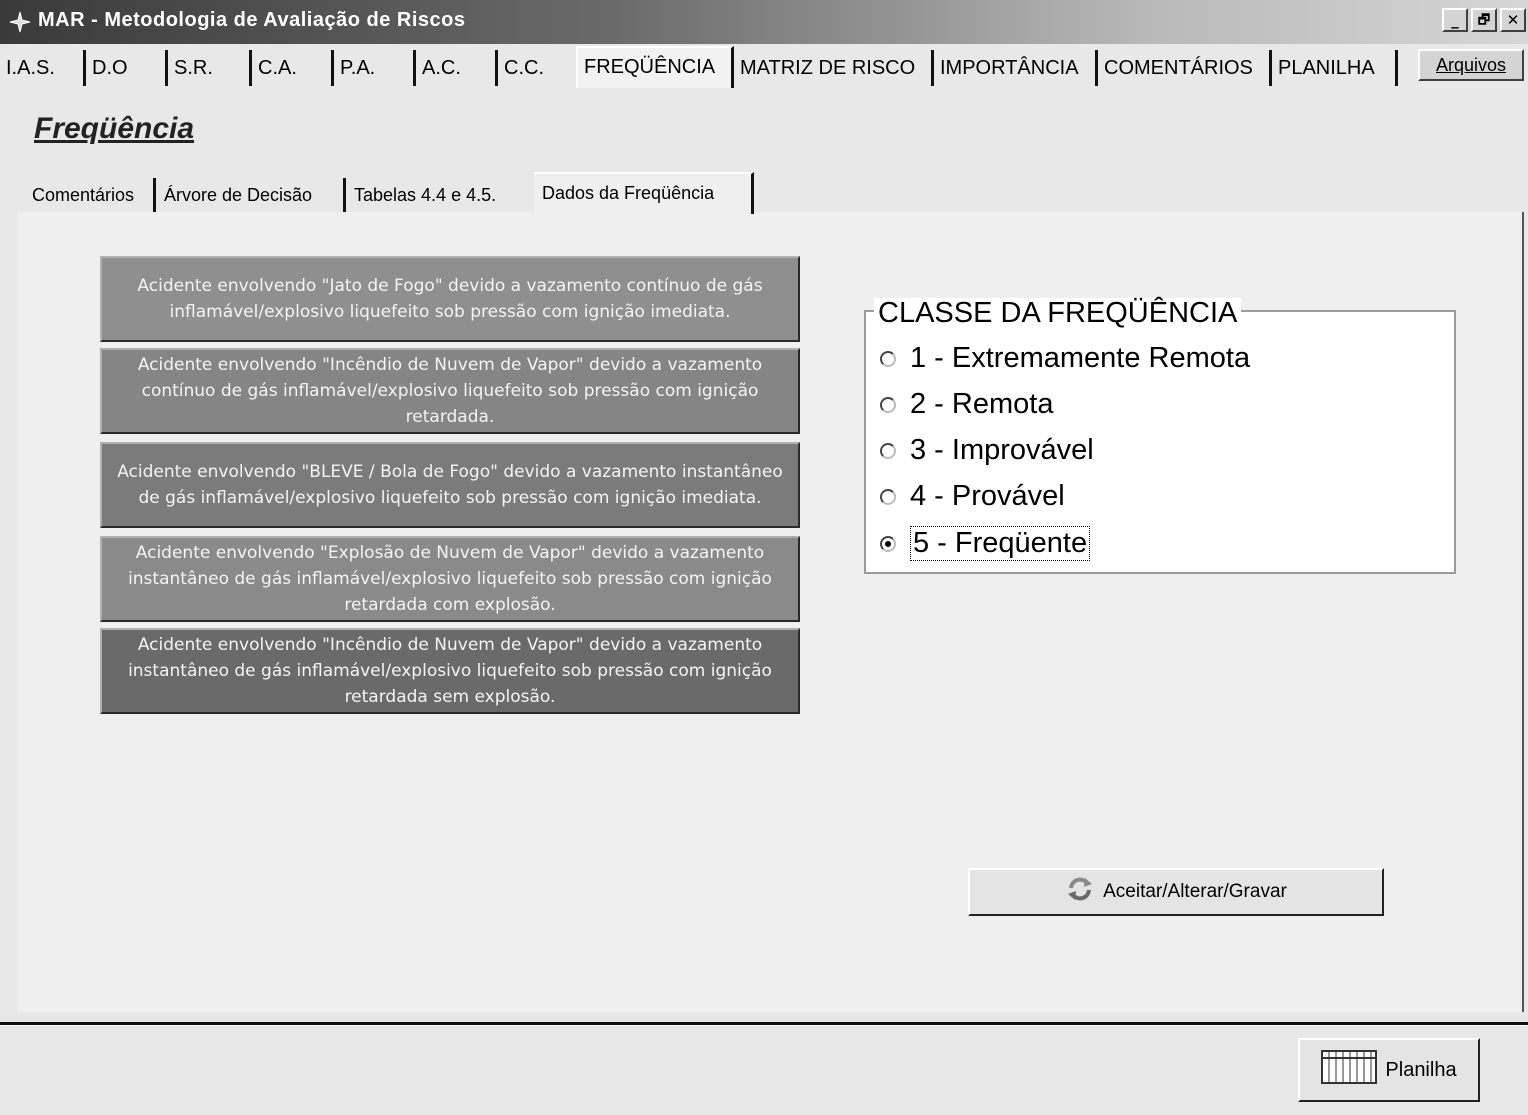 Image resolution: width=1528 pixels, height=1115 pixels. I want to click on app-icon, so click(20, 22).